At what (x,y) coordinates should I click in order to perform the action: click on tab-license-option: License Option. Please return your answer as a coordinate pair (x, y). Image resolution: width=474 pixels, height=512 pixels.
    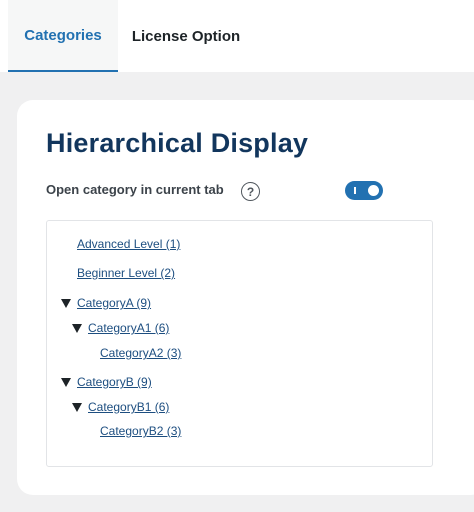
    Looking at the image, I should click on (186, 36).